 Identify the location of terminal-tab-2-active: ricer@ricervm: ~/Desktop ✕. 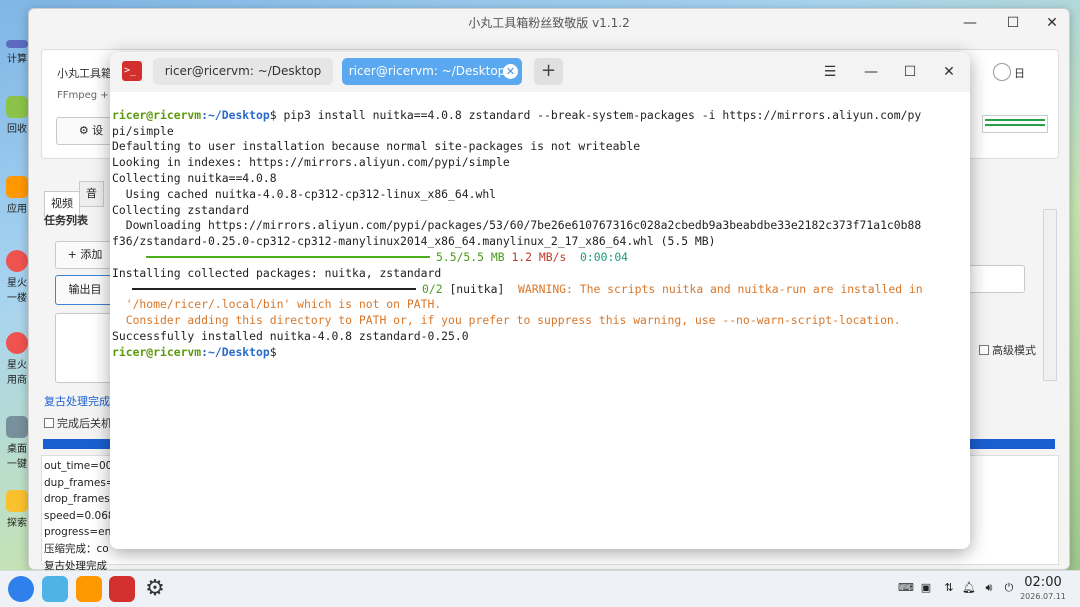
(432, 71).